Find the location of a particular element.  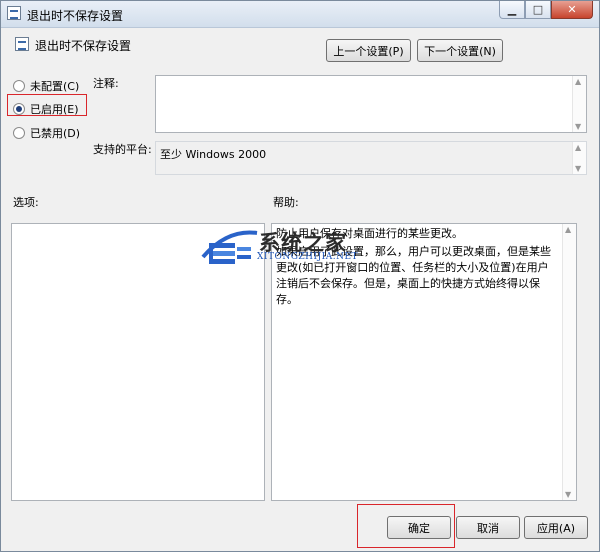

previous-setting-button: 上一个设置(P) is located at coordinates (368, 50).